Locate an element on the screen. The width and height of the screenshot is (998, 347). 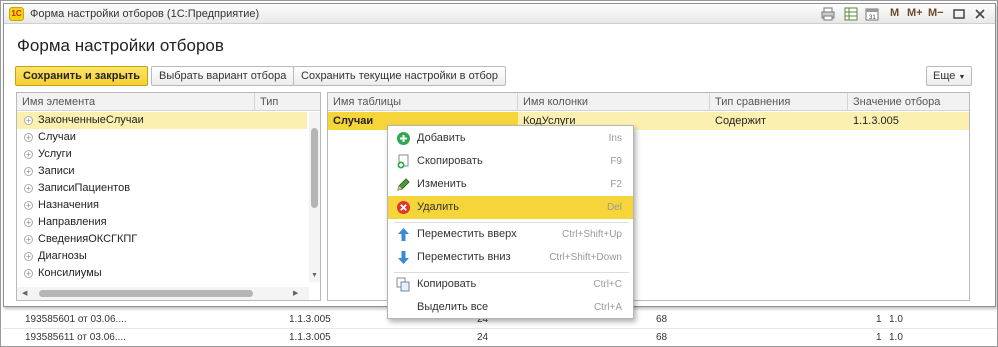
pencil-icon is located at coordinates (403, 184).